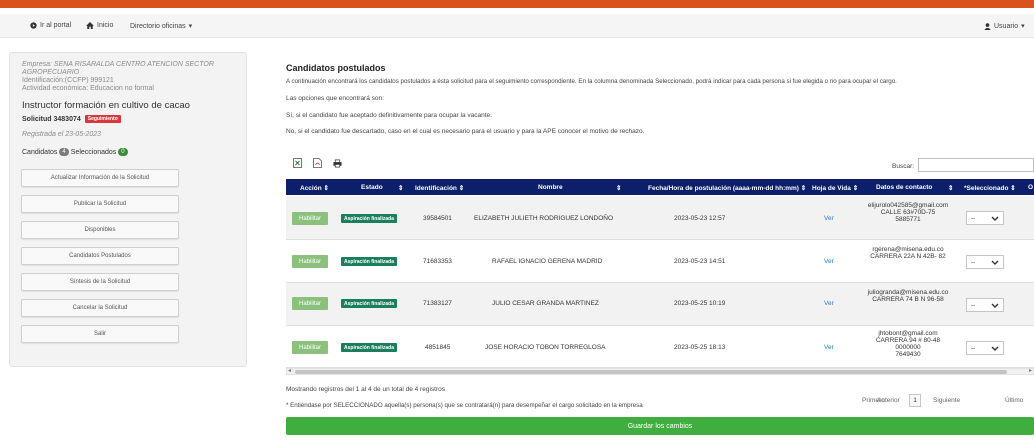  Describe the element at coordinates (651, 372) in the screenshot. I see `scrollbar-thumb` at that location.